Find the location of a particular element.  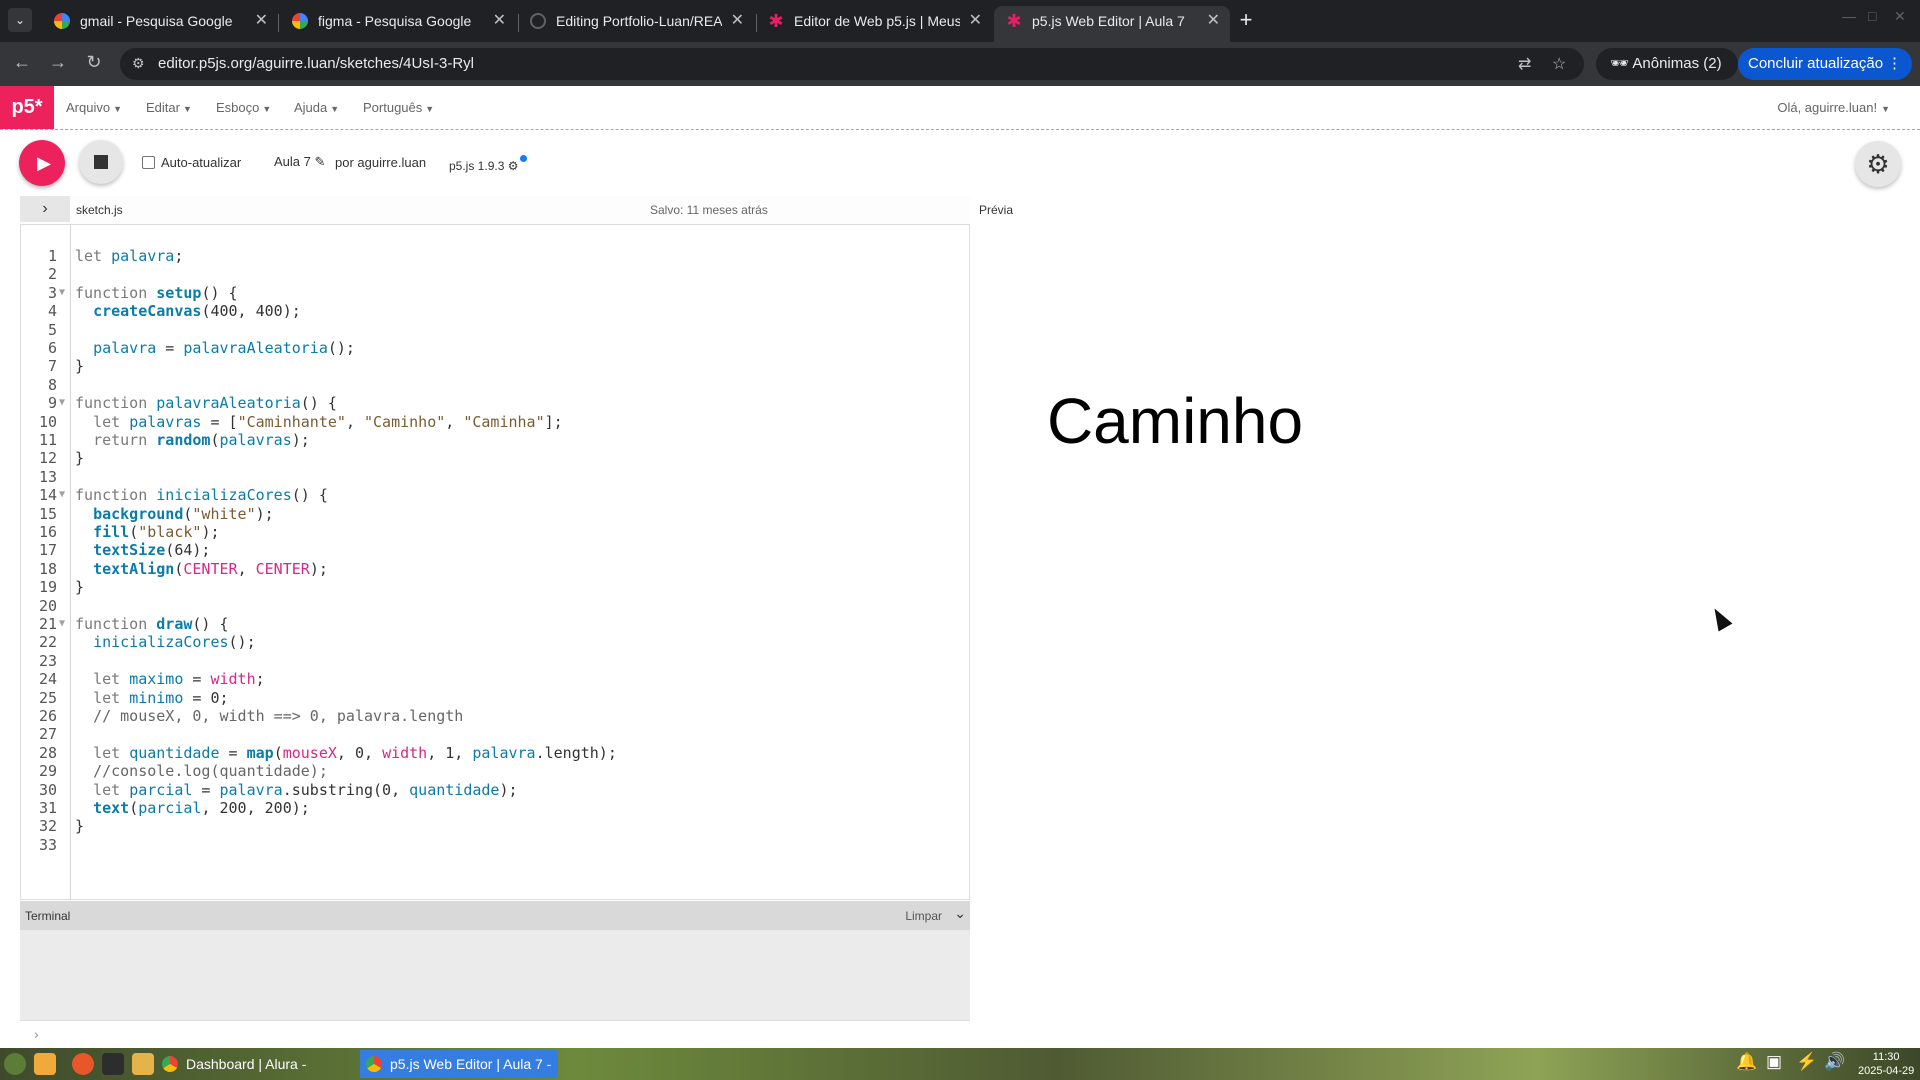

code-line: 5 is located at coordinates (495, 330).